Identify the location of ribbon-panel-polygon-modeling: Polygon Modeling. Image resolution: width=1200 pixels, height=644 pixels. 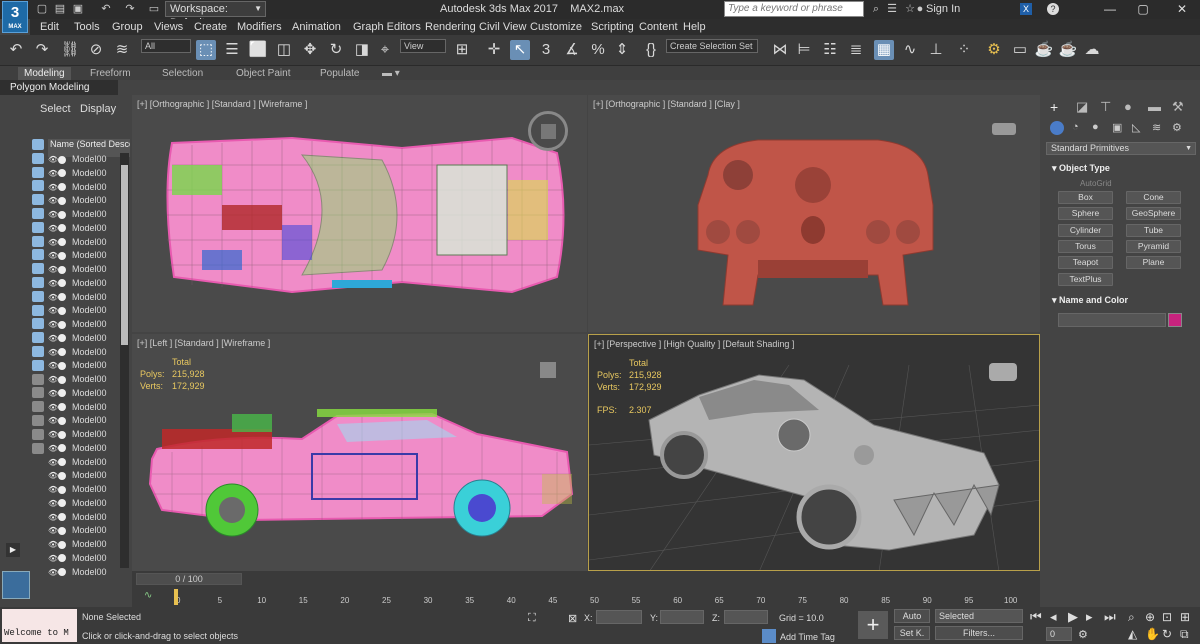
(59, 87).